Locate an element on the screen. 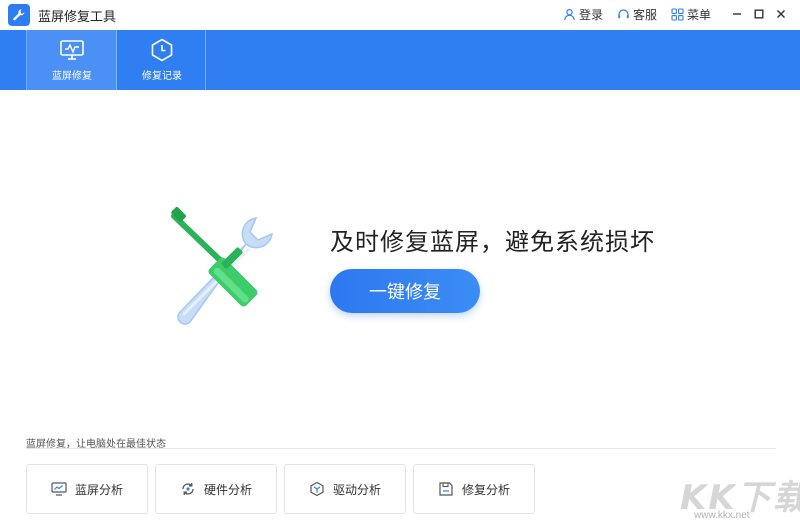 Image resolution: width=800 pixels, height=528 pixels. login-label: 登录 is located at coordinates (591, 15).